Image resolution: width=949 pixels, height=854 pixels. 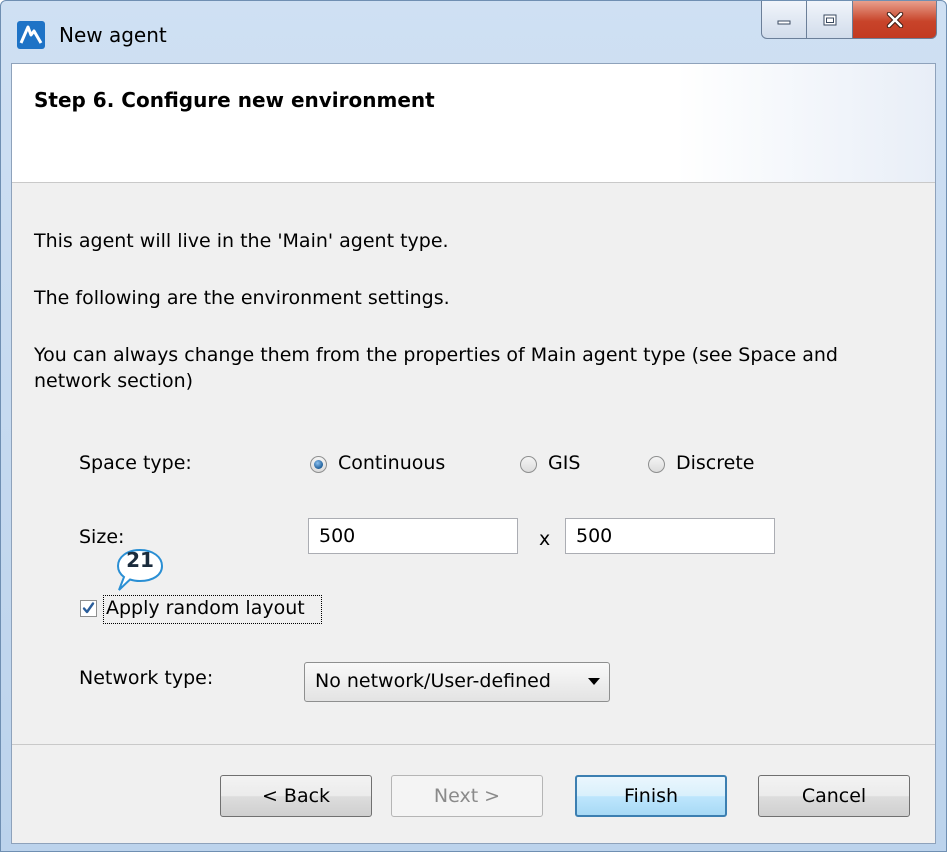 What do you see at coordinates (528, 464) in the screenshot?
I see `radio-gis` at bounding box center [528, 464].